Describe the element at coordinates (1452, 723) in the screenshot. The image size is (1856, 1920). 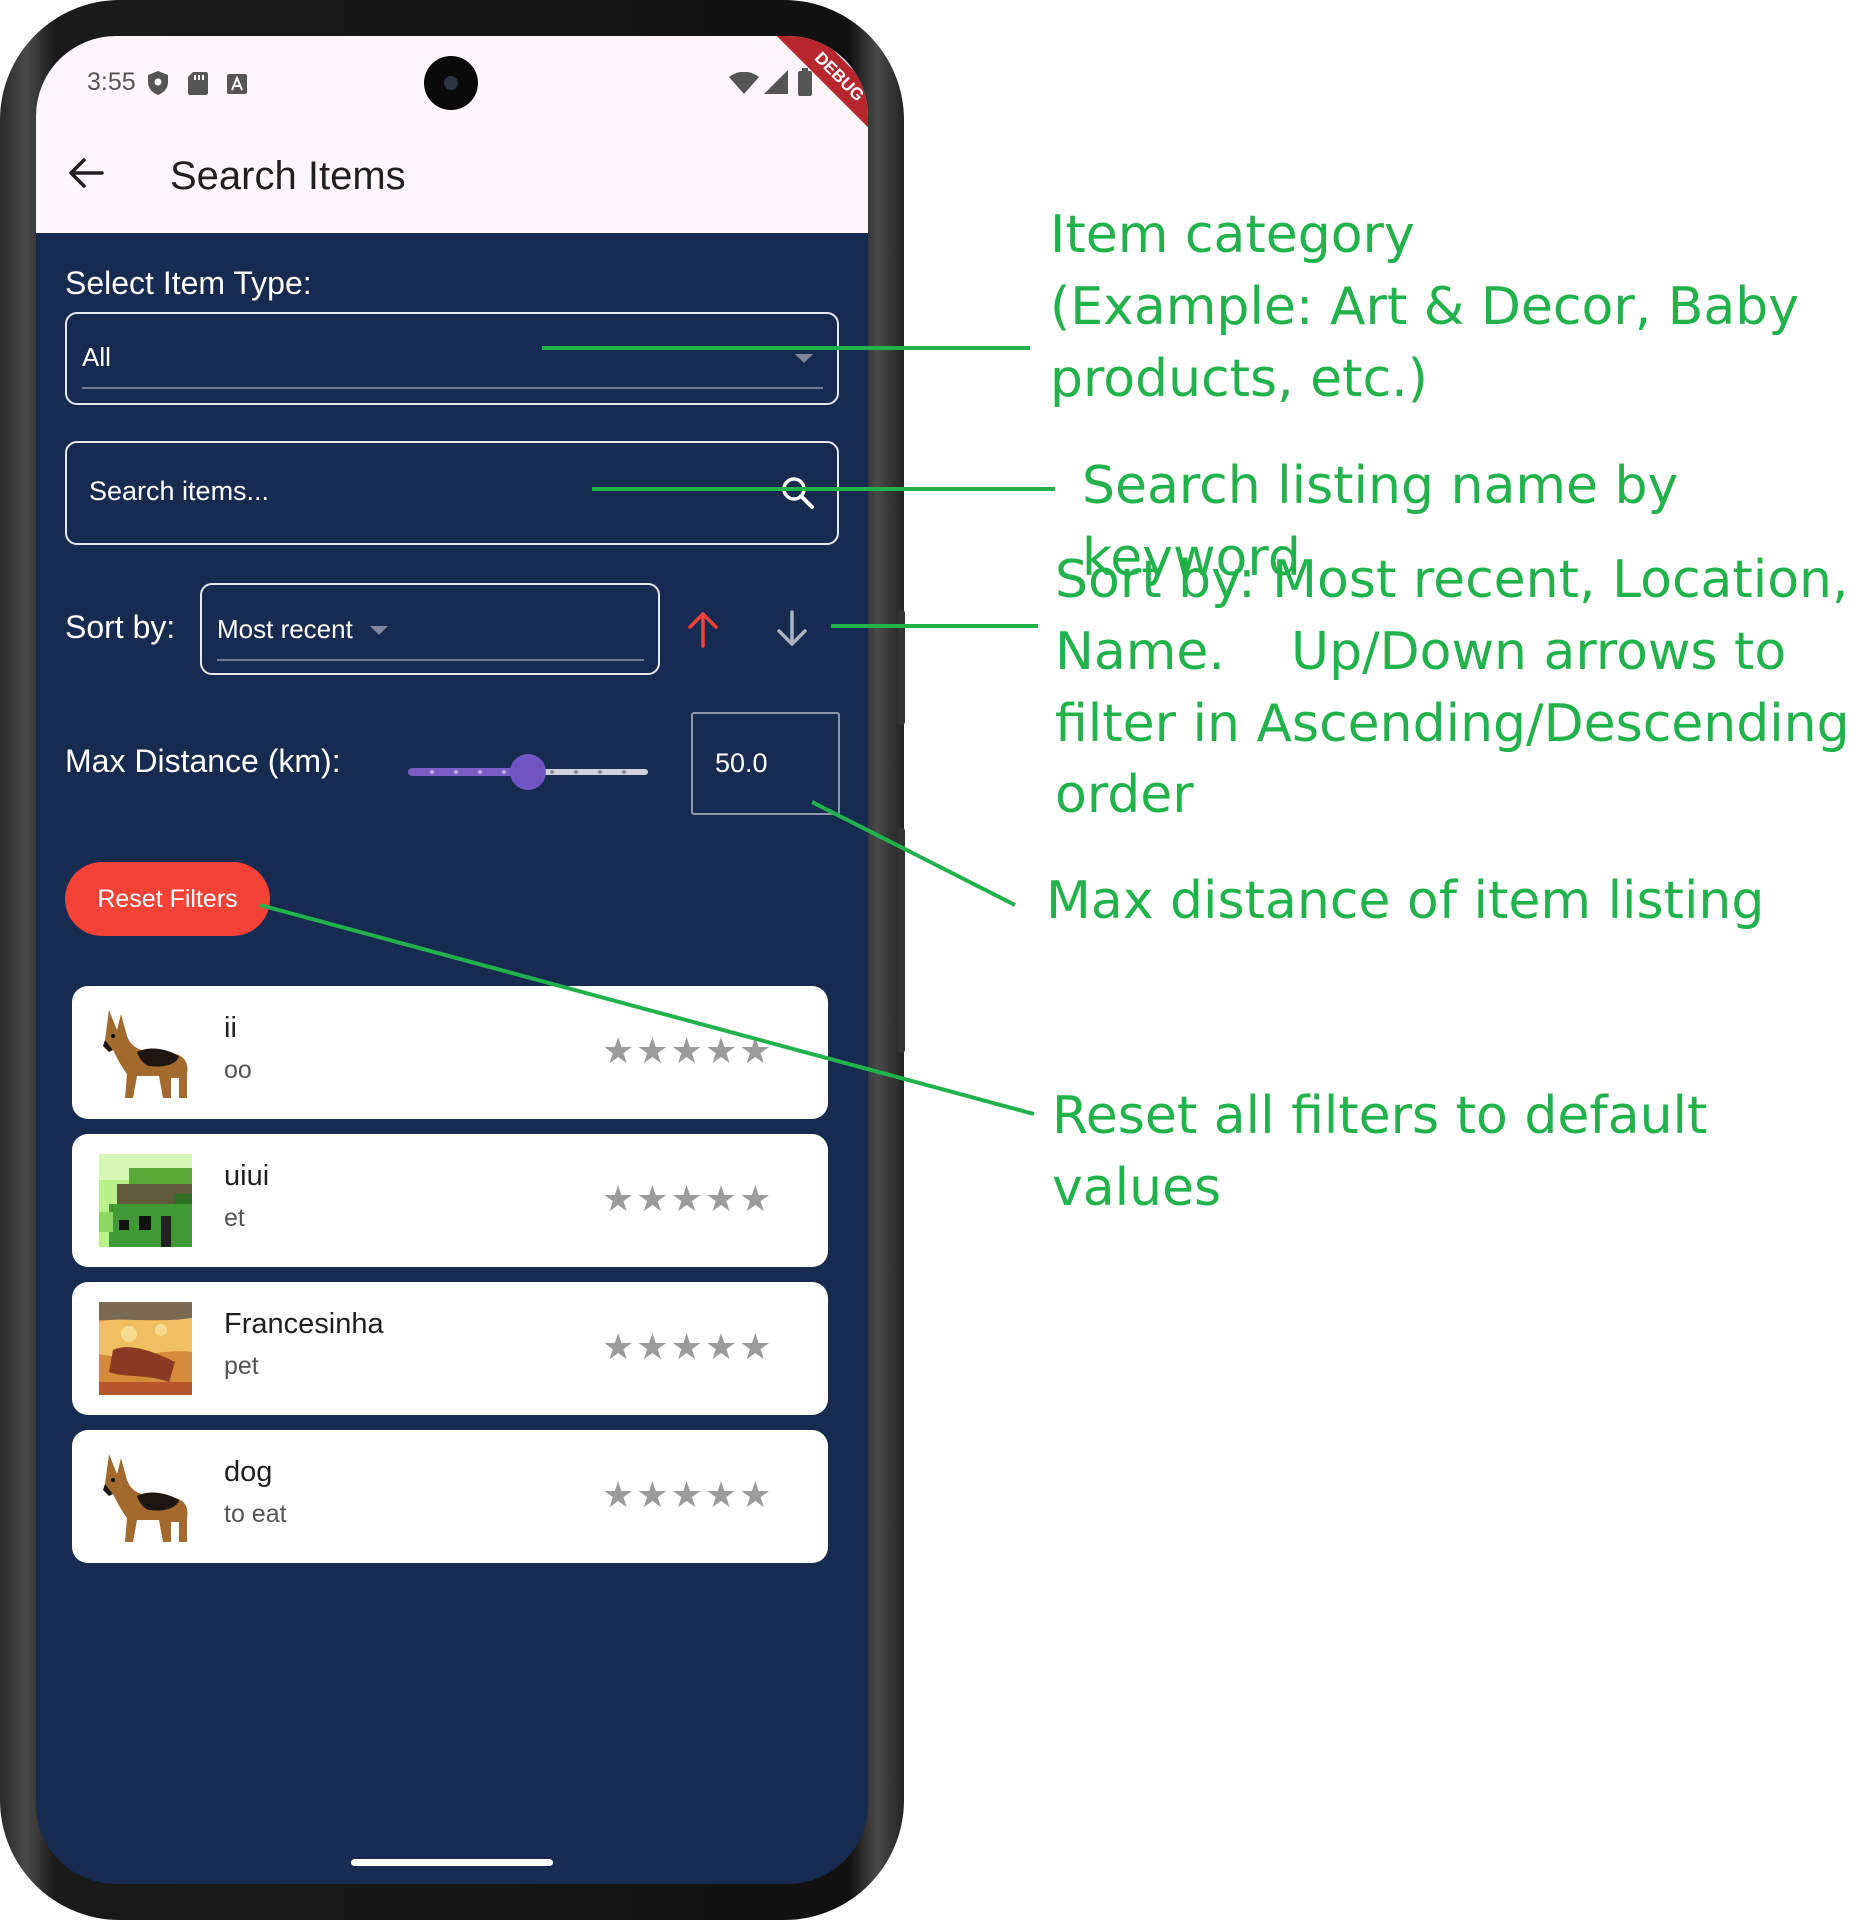
I see `annotation-sort-line3: filter in Ascending/Descending` at that location.